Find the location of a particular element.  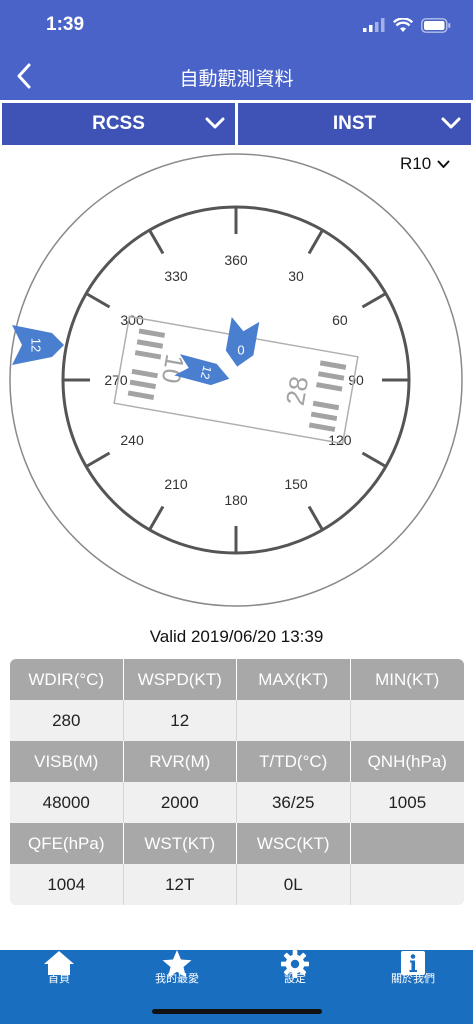

compass-heading-label: 300 is located at coordinates (132, 320).